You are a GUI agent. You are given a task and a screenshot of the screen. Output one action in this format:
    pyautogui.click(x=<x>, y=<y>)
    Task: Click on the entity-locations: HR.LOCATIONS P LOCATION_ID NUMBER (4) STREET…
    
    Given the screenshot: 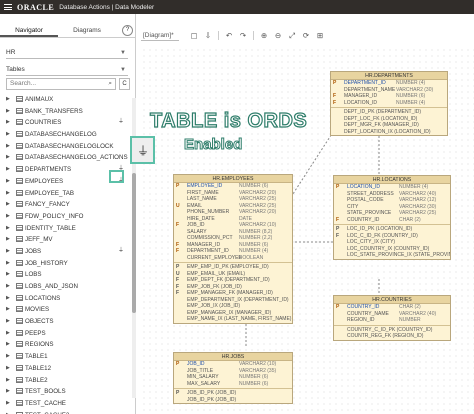 What is the action you would take?
    pyautogui.click(x=392, y=217)
    